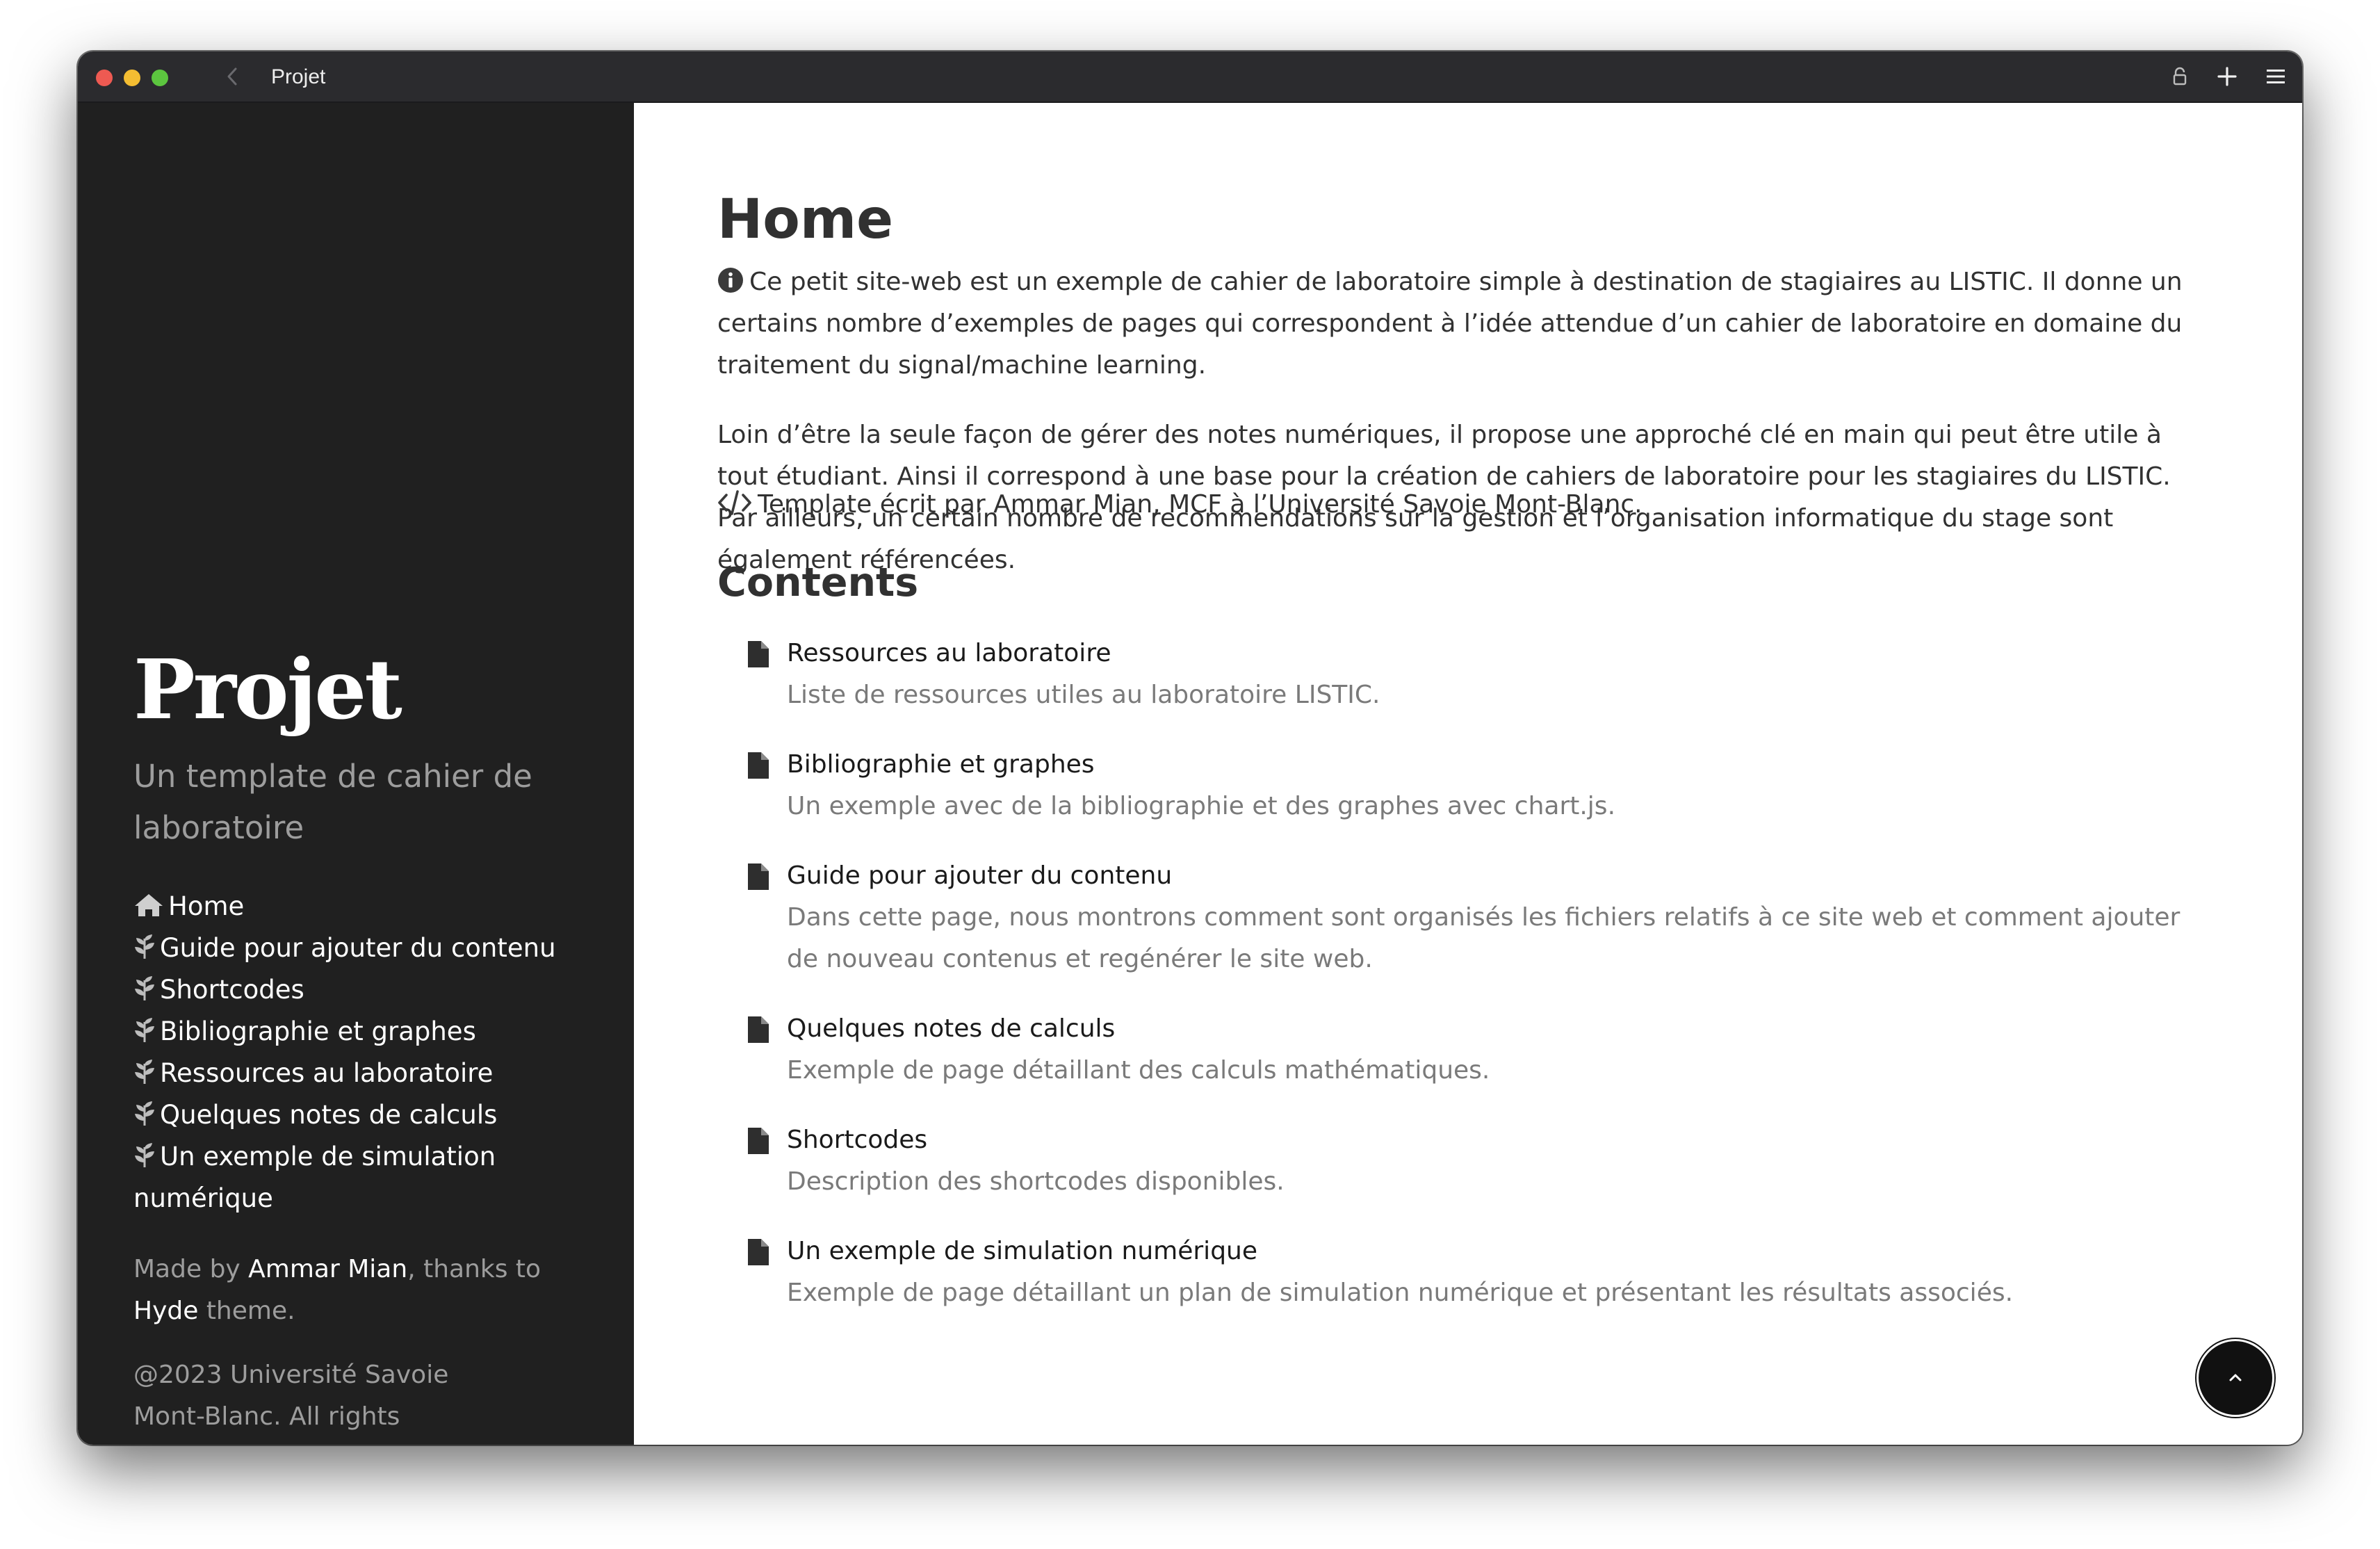 Image resolution: width=2380 pixels, height=1549 pixels. I want to click on author-link: Ammar Mian, so click(327, 1269).